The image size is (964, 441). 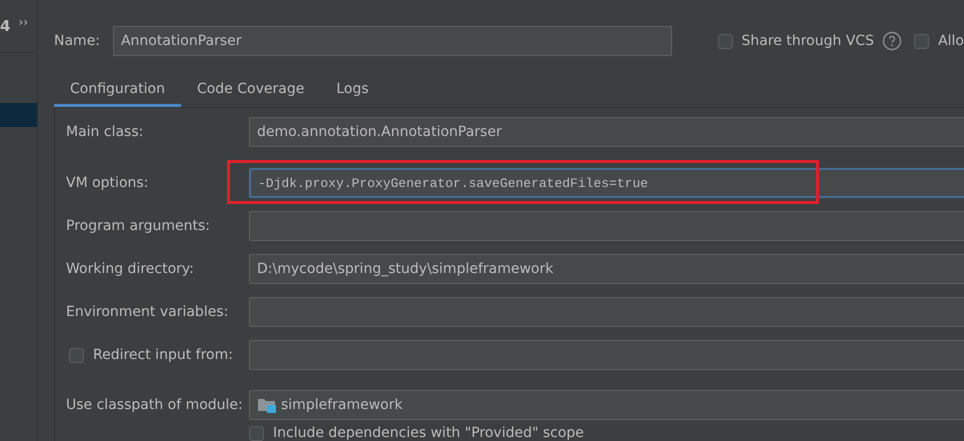 I want to click on checkbox-label: Allo, so click(x=951, y=41).